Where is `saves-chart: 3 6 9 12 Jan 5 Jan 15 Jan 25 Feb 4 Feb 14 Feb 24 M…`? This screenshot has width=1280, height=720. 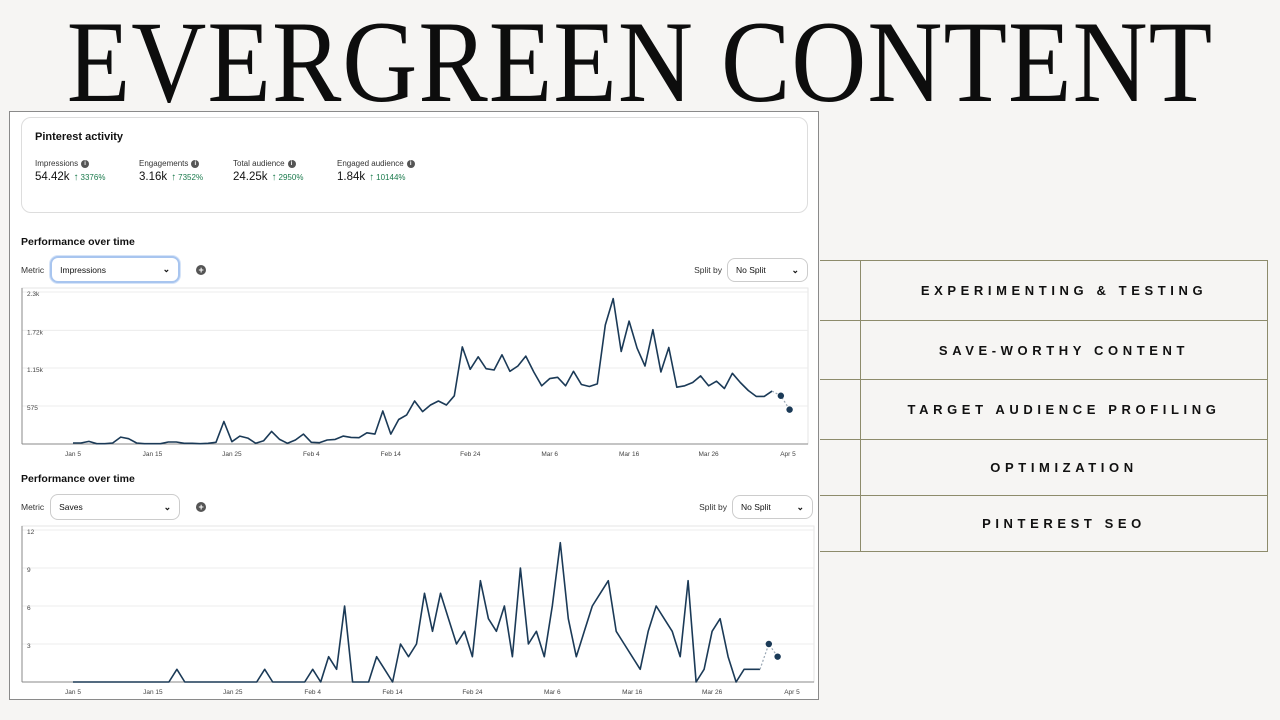
saves-chart: 3 6 9 12 Jan 5 Jan 15 Jan 25 Feb 4 Feb 14 Feb 24 M… is located at coordinates (418, 610).